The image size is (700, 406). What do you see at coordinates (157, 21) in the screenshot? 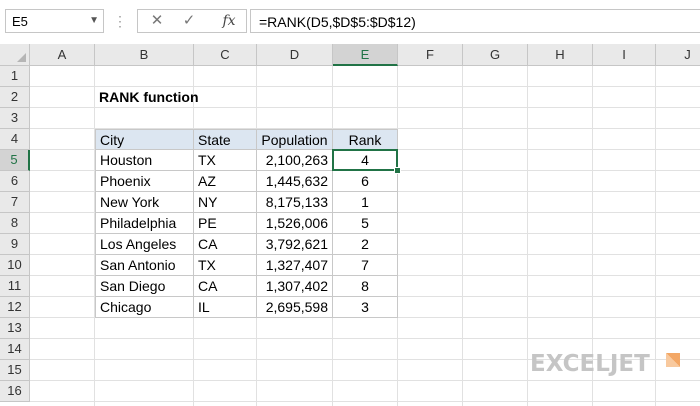
I see `cancel-icon: ✕` at bounding box center [157, 21].